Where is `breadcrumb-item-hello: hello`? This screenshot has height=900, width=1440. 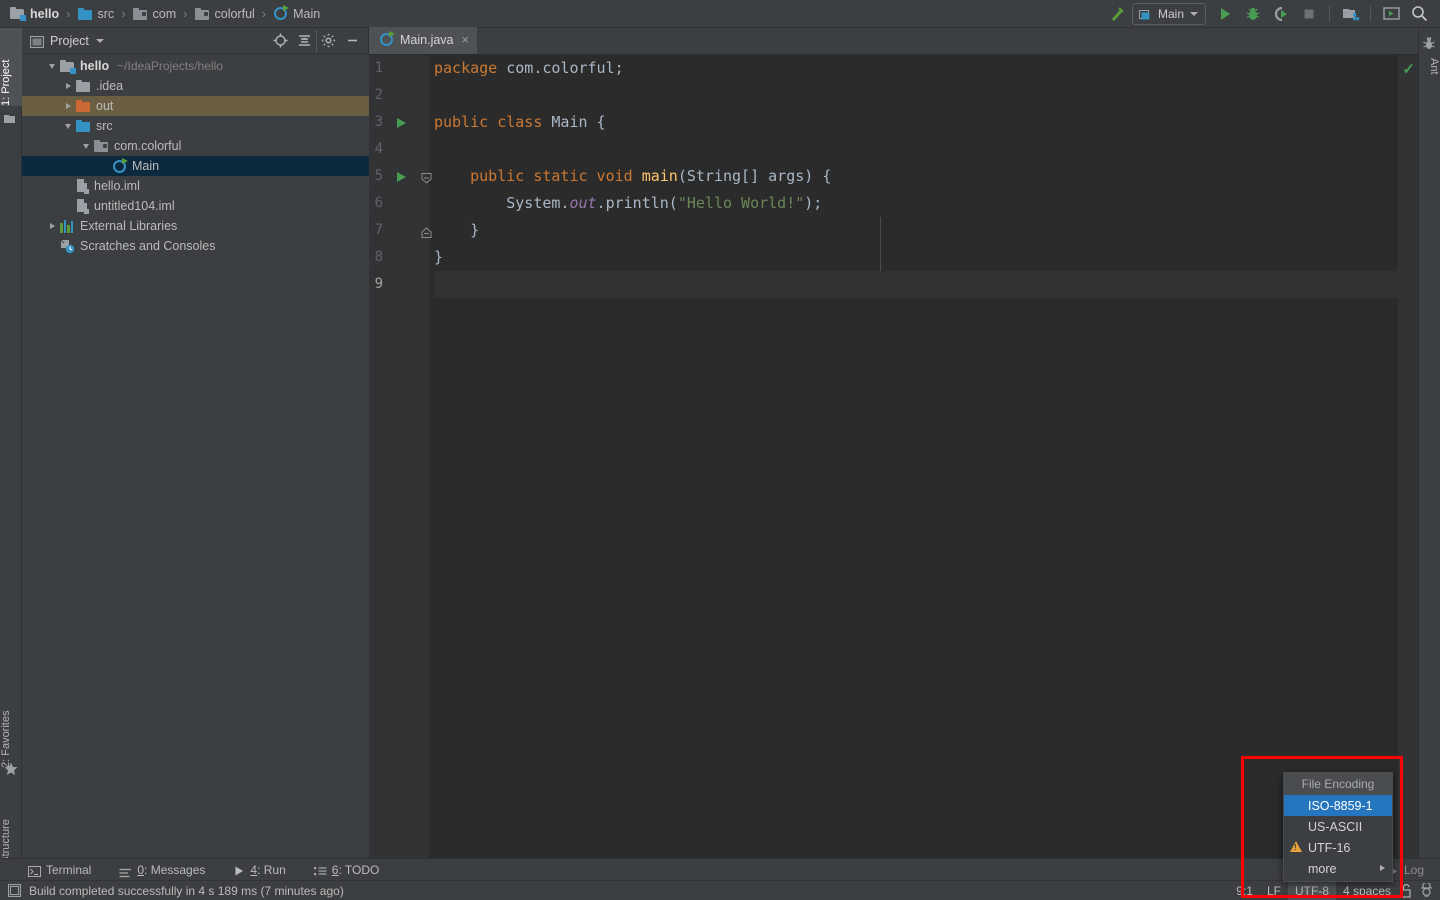 breadcrumb-item-hello: hello is located at coordinates (34, 14).